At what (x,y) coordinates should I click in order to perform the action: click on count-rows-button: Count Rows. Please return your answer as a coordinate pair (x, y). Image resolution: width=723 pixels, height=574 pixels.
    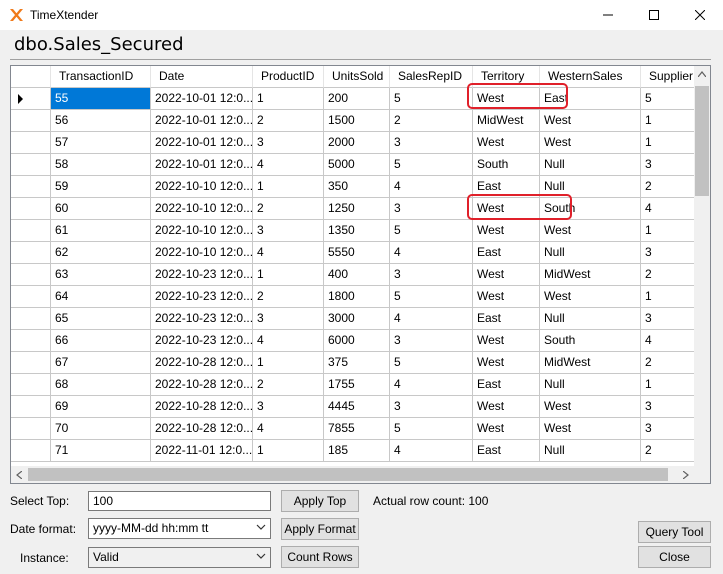
    Looking at the image, I should click on (320, 557).